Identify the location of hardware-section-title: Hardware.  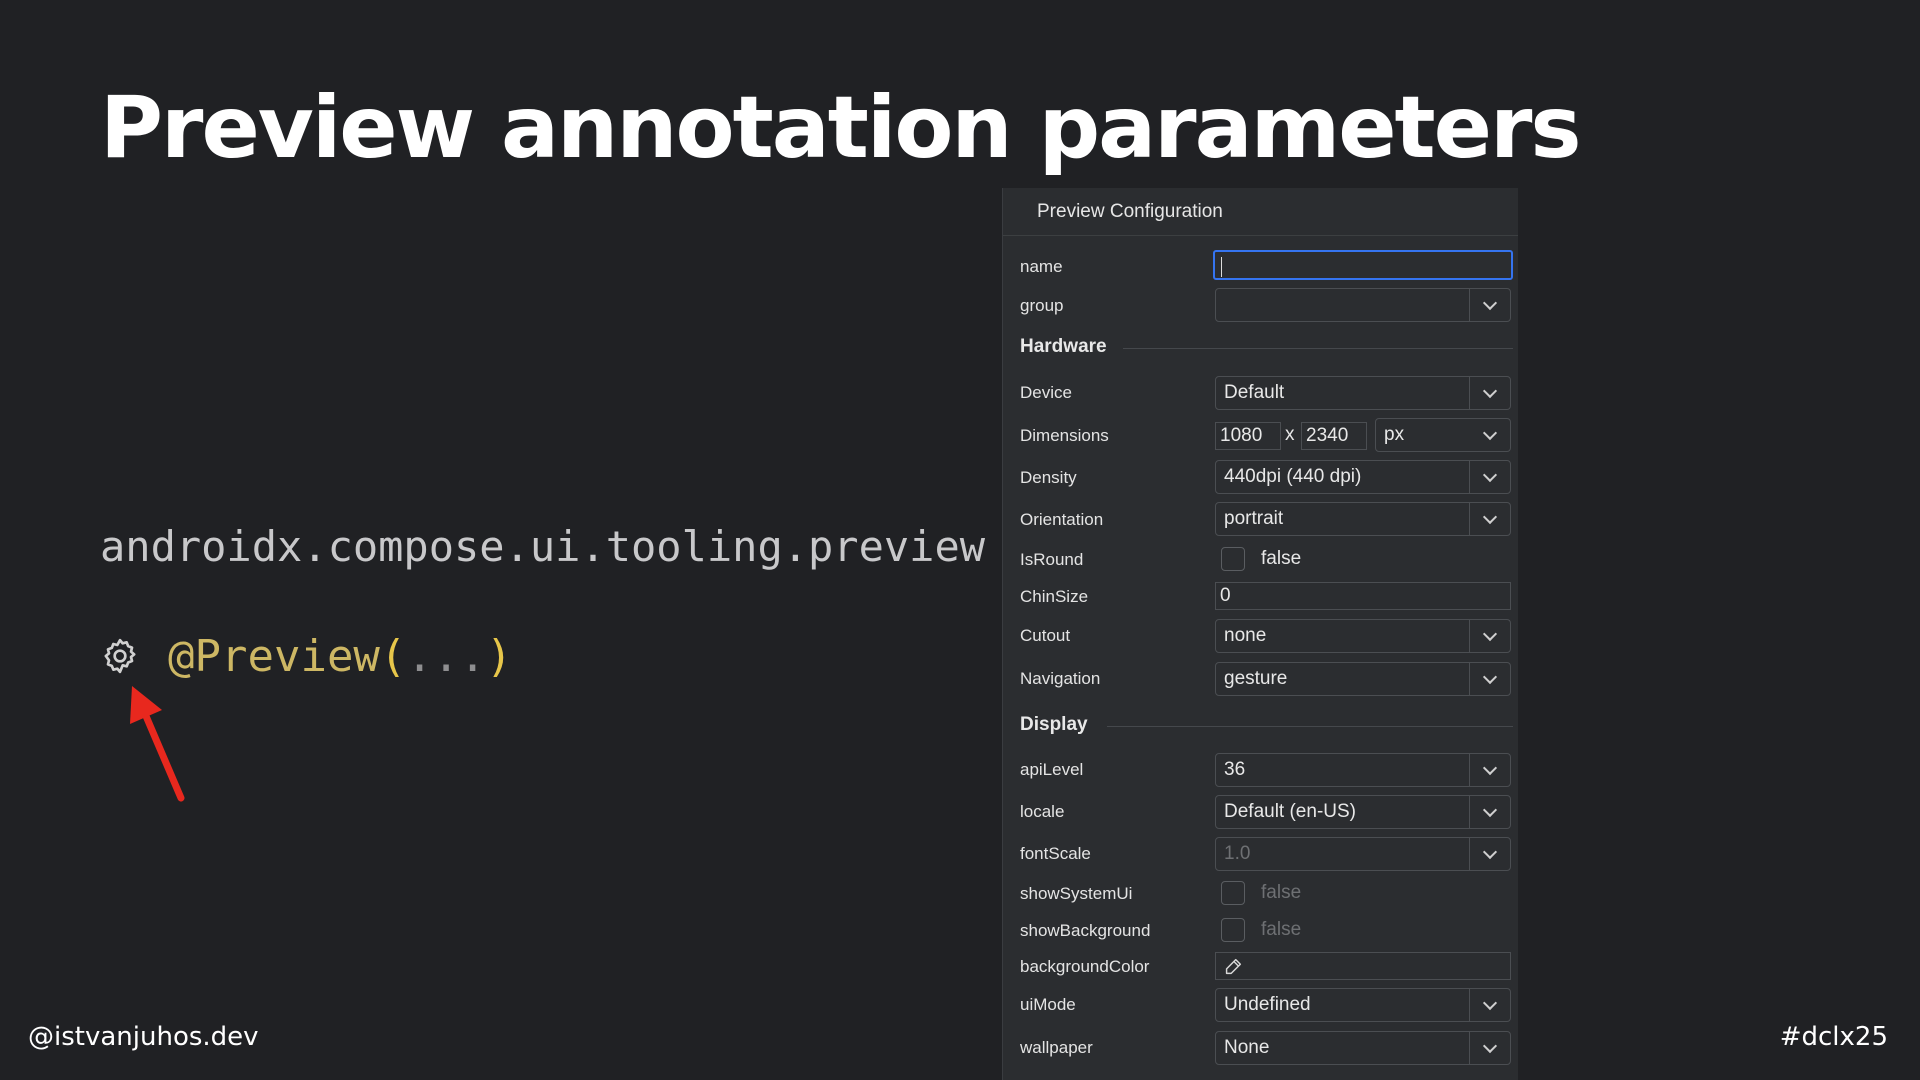
(1063, 346).